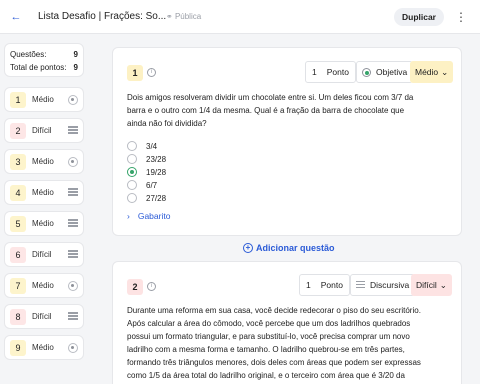  What do you see at coordinates (135, 73) in the screenshot?
I see `question-number-badge: 1` at bounding box center [135, 73].